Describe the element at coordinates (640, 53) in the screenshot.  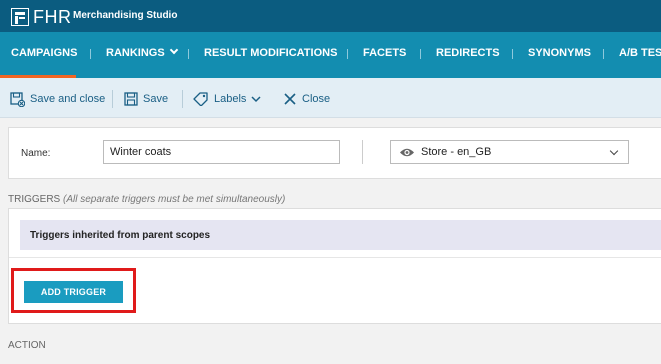
I see `nav-item-ab-tests: A/B TES` at that location.